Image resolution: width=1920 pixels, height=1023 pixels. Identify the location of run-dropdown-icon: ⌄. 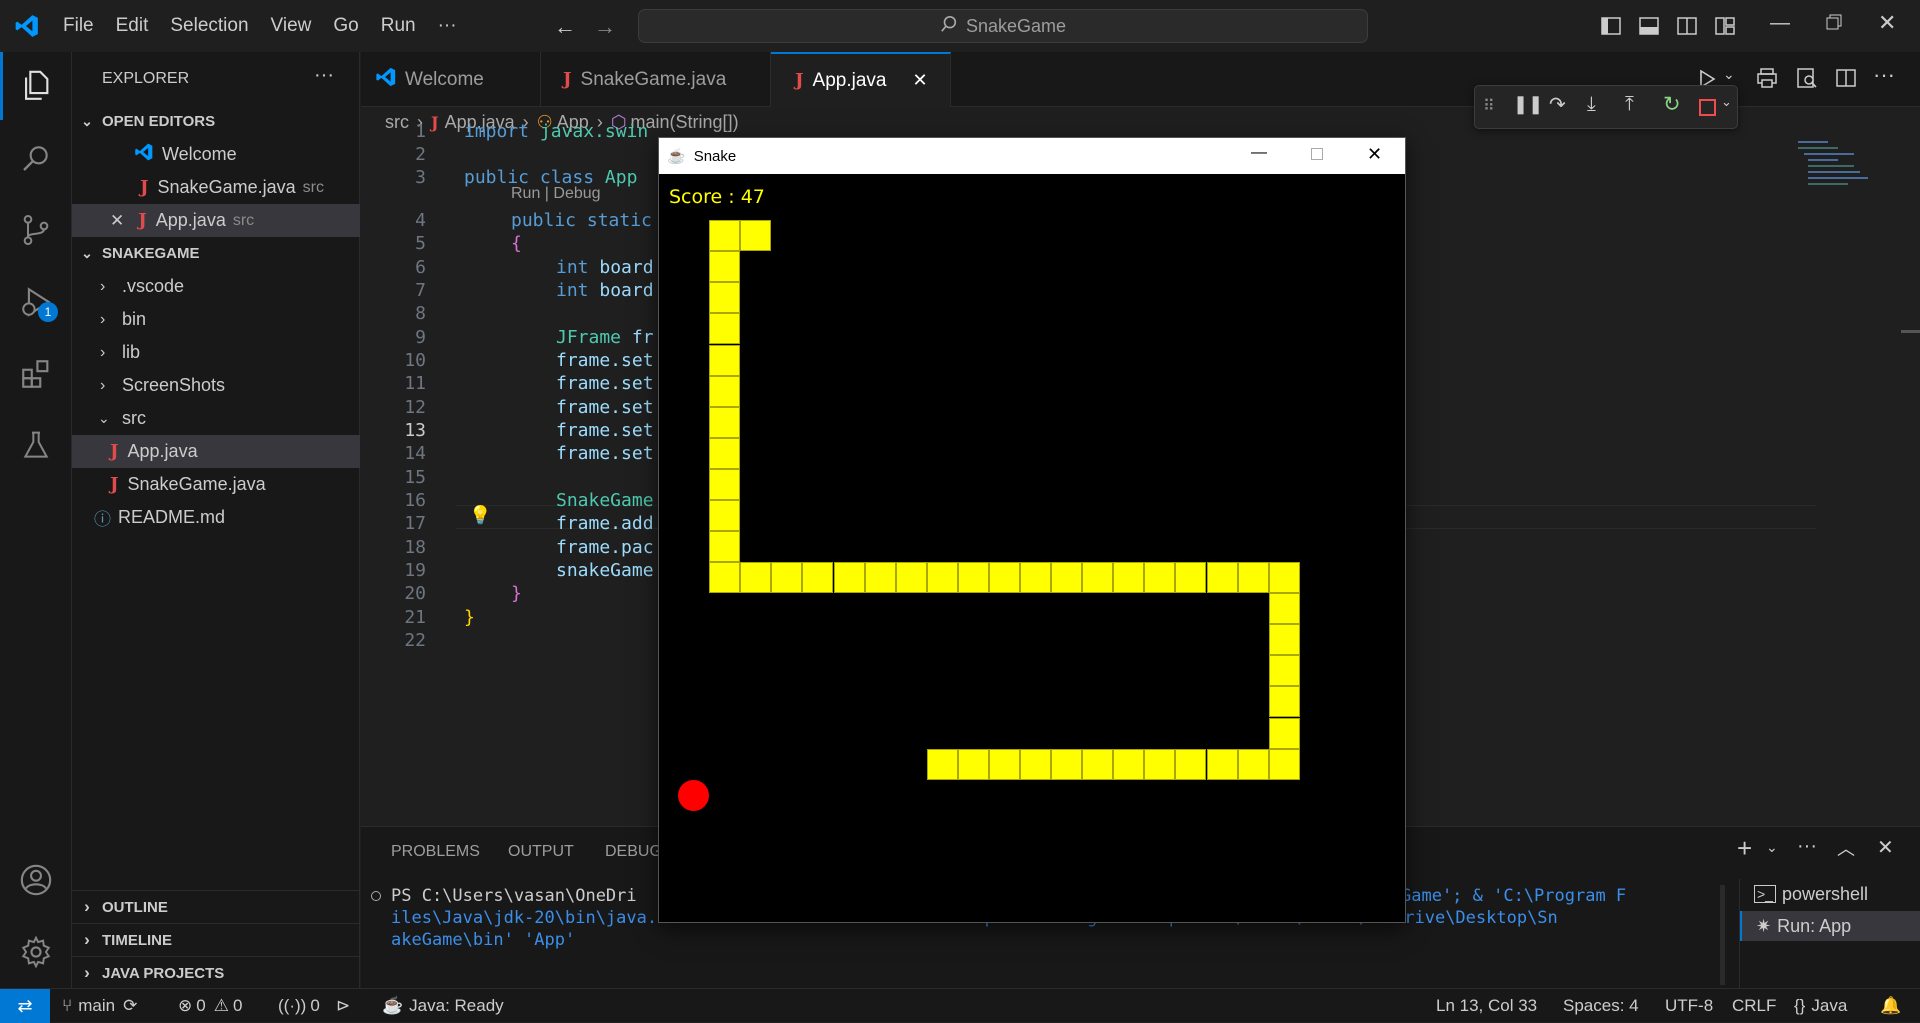
(1729, 74).